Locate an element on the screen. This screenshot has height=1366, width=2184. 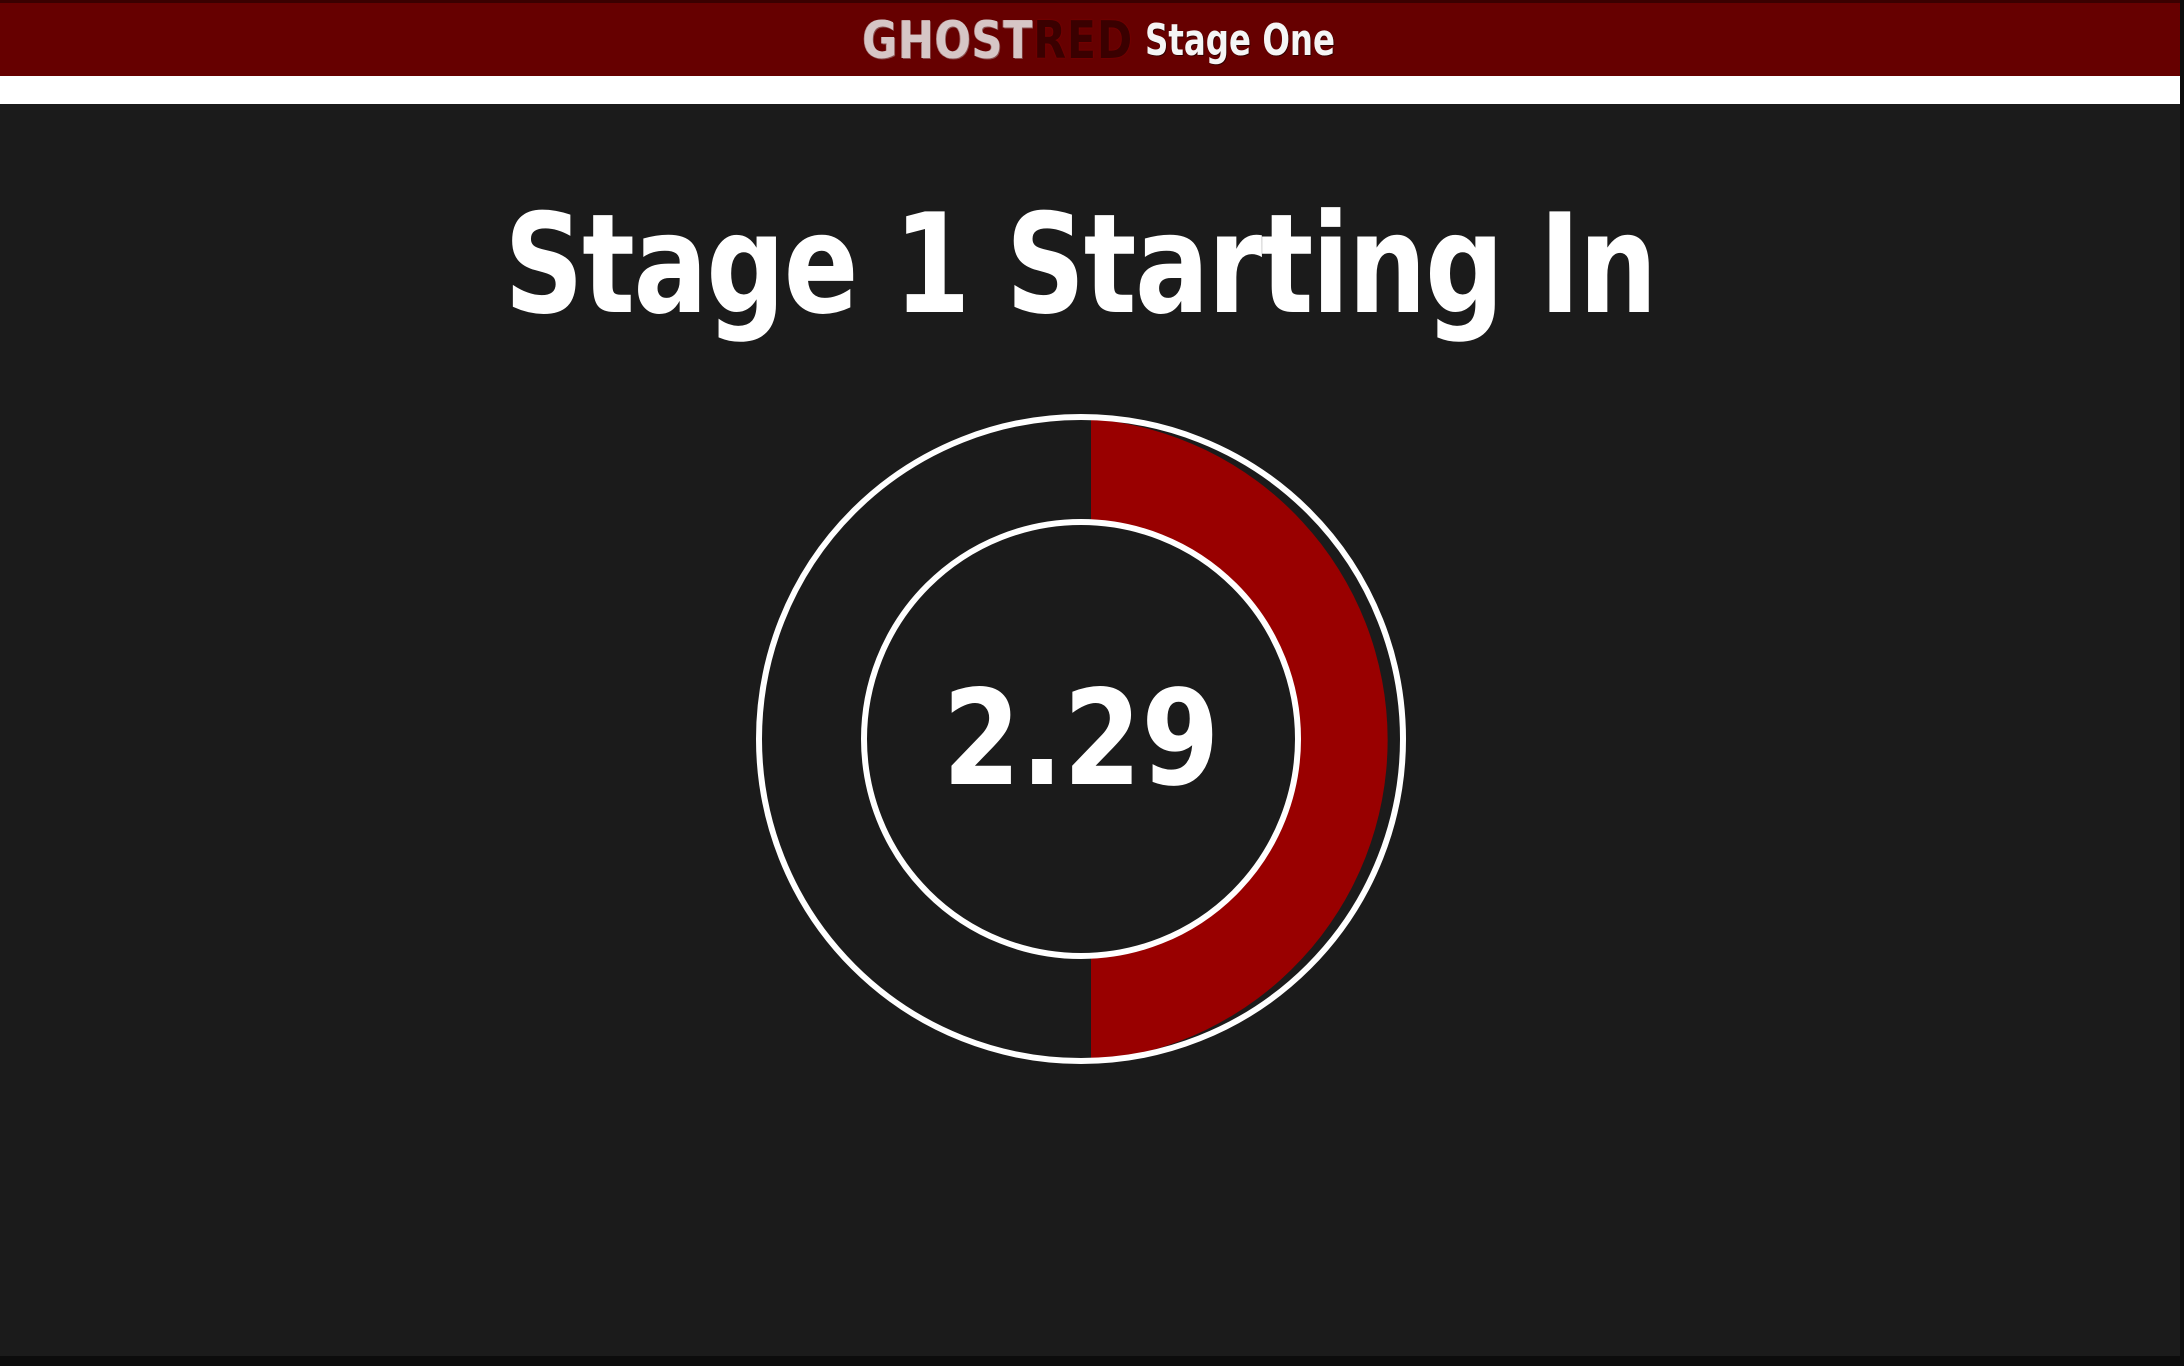
countdown-value: 2.29 is located at coordinates (1081, 739).